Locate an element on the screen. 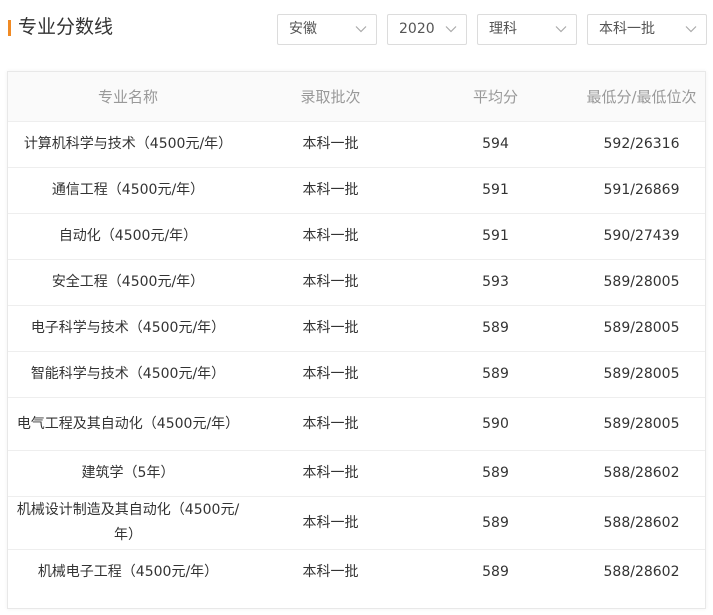 The width and height of the screenshot is (713, 615). year-select-value: 2020 is located at coordinates (417, 29).